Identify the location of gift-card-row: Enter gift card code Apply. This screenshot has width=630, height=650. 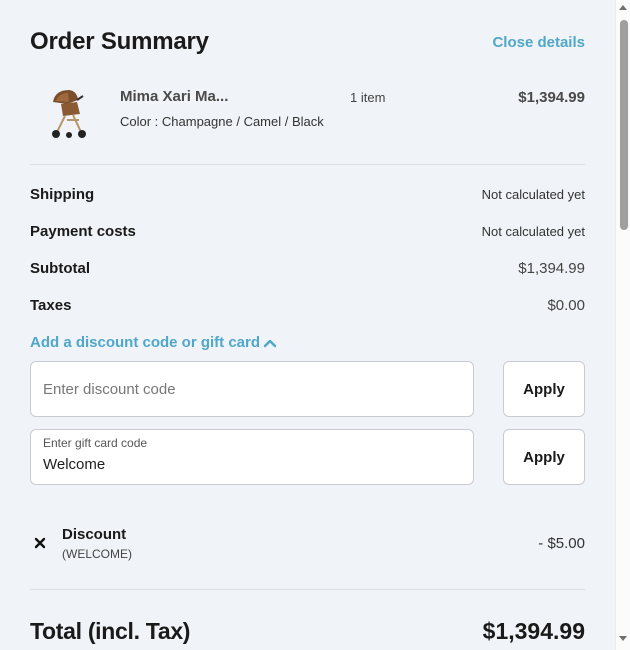
(307, 457).